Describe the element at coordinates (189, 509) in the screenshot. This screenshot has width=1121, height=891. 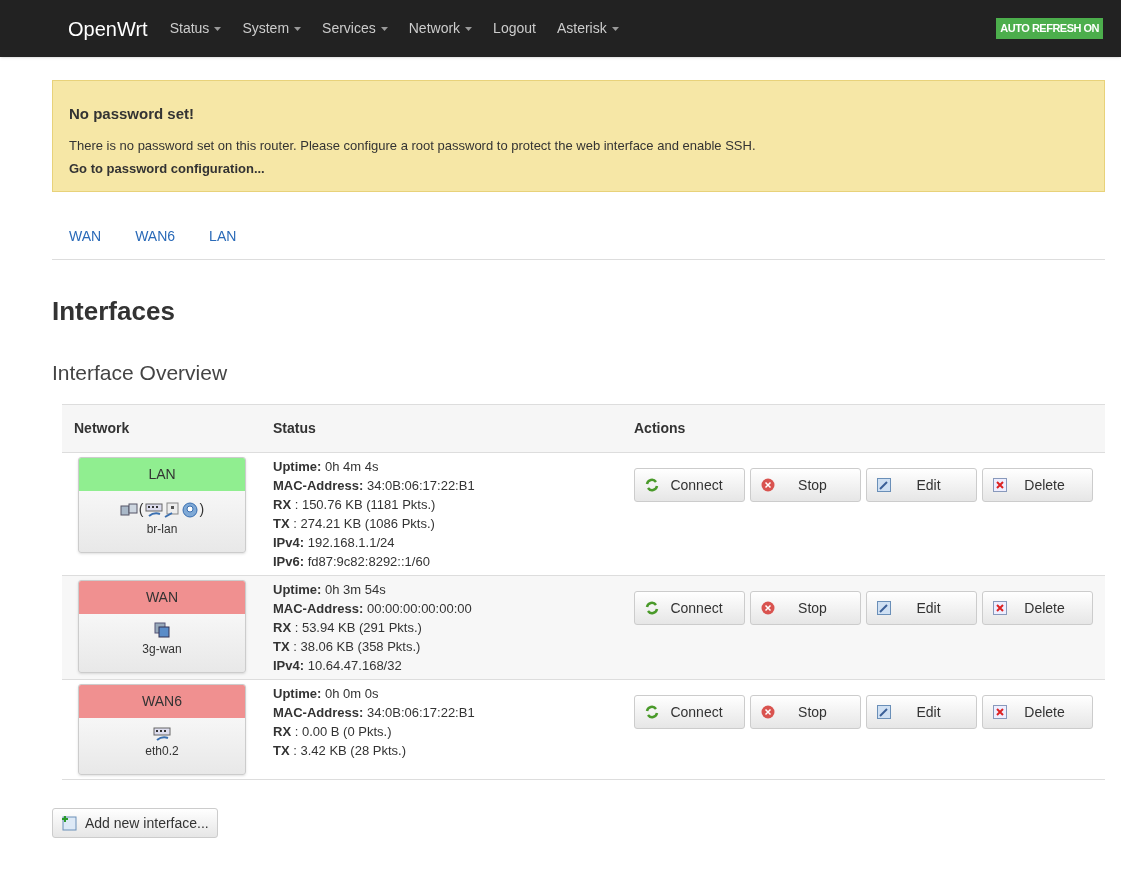
I see `wireless-icon` at that location.